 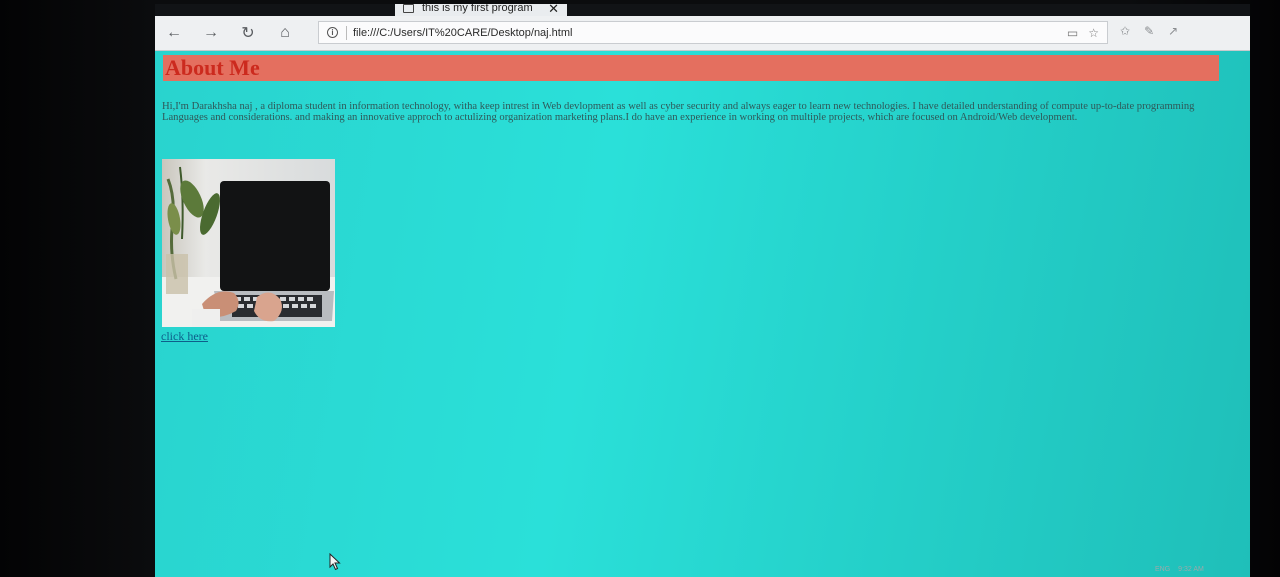 I want to click on favorites-icon: ✩, so click(x=1125, y=31).